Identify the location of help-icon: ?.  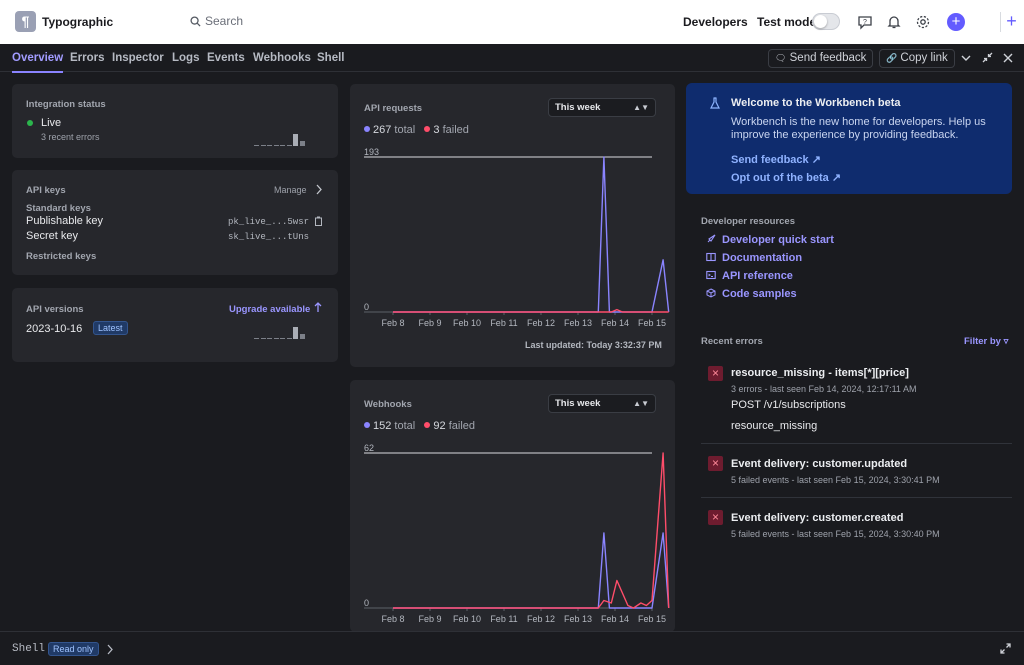
(865, 22).